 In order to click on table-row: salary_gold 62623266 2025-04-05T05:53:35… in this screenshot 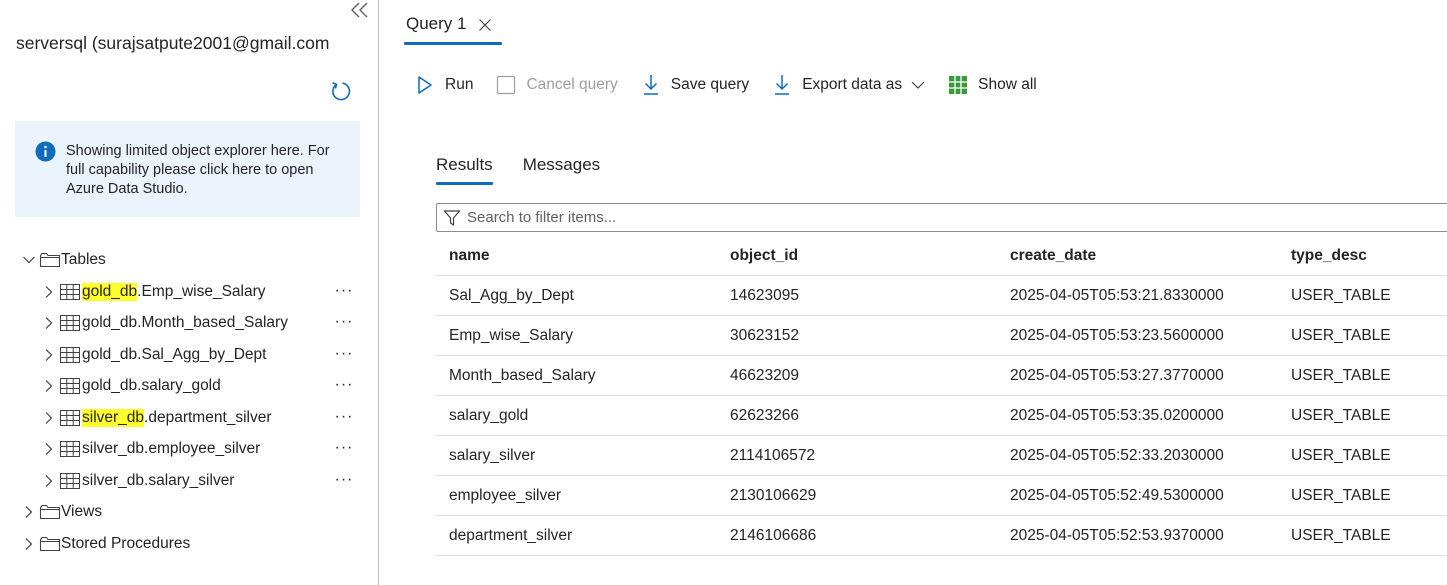, I will do `click(942, 416)`.